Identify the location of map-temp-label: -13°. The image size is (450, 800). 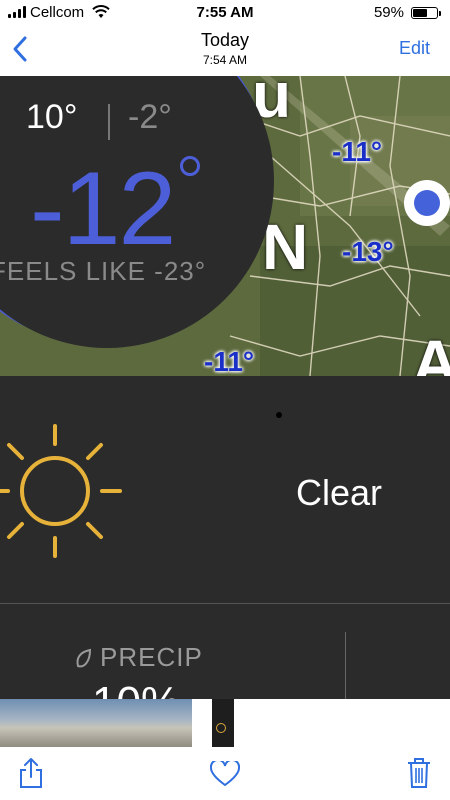
(368, 251).